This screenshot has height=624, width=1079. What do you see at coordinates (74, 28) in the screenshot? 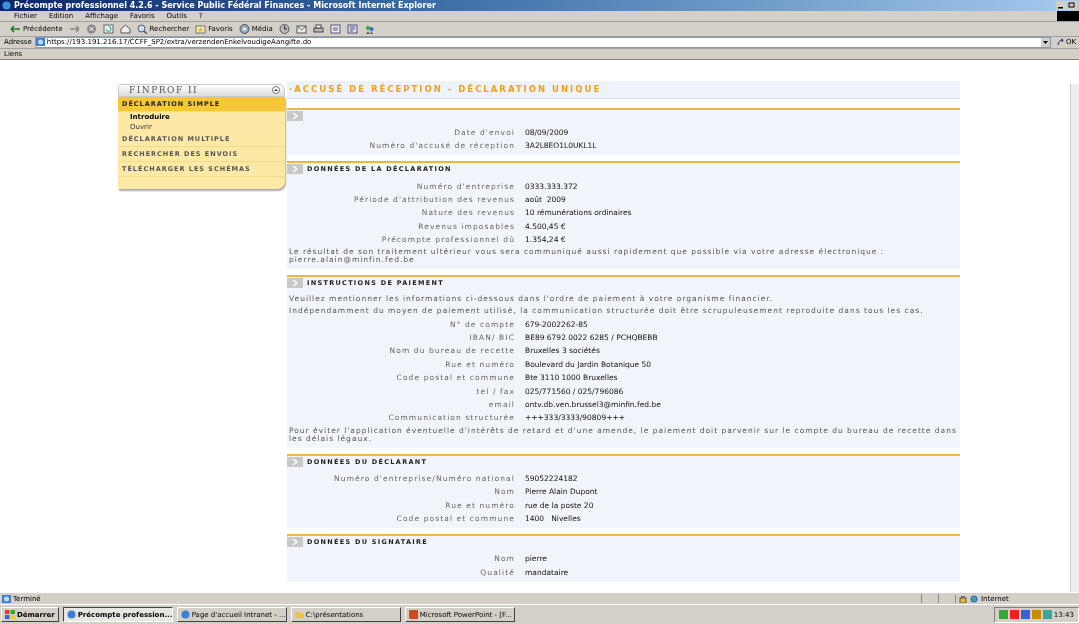
I see `forward-arrow-icon` at bounding box center [74, 28].